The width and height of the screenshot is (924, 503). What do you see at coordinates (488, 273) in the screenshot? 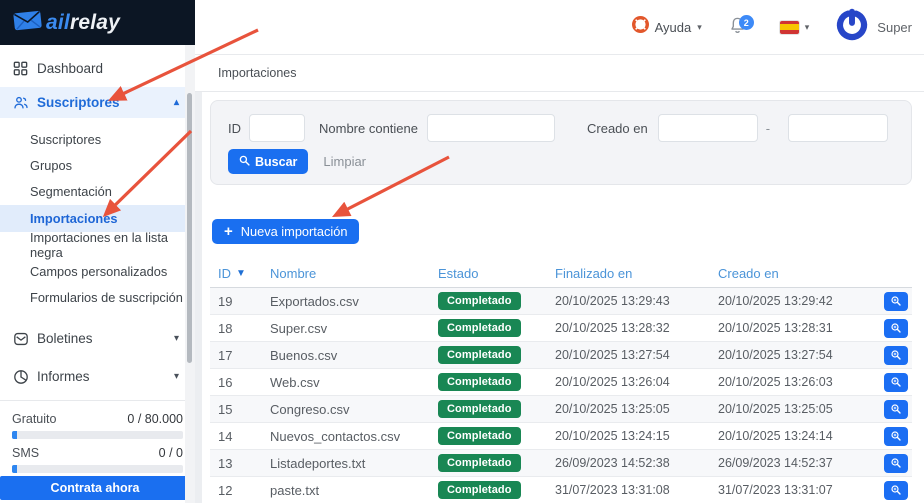
I see `column-header-estado: Estado` at bounding box center [488, 273].